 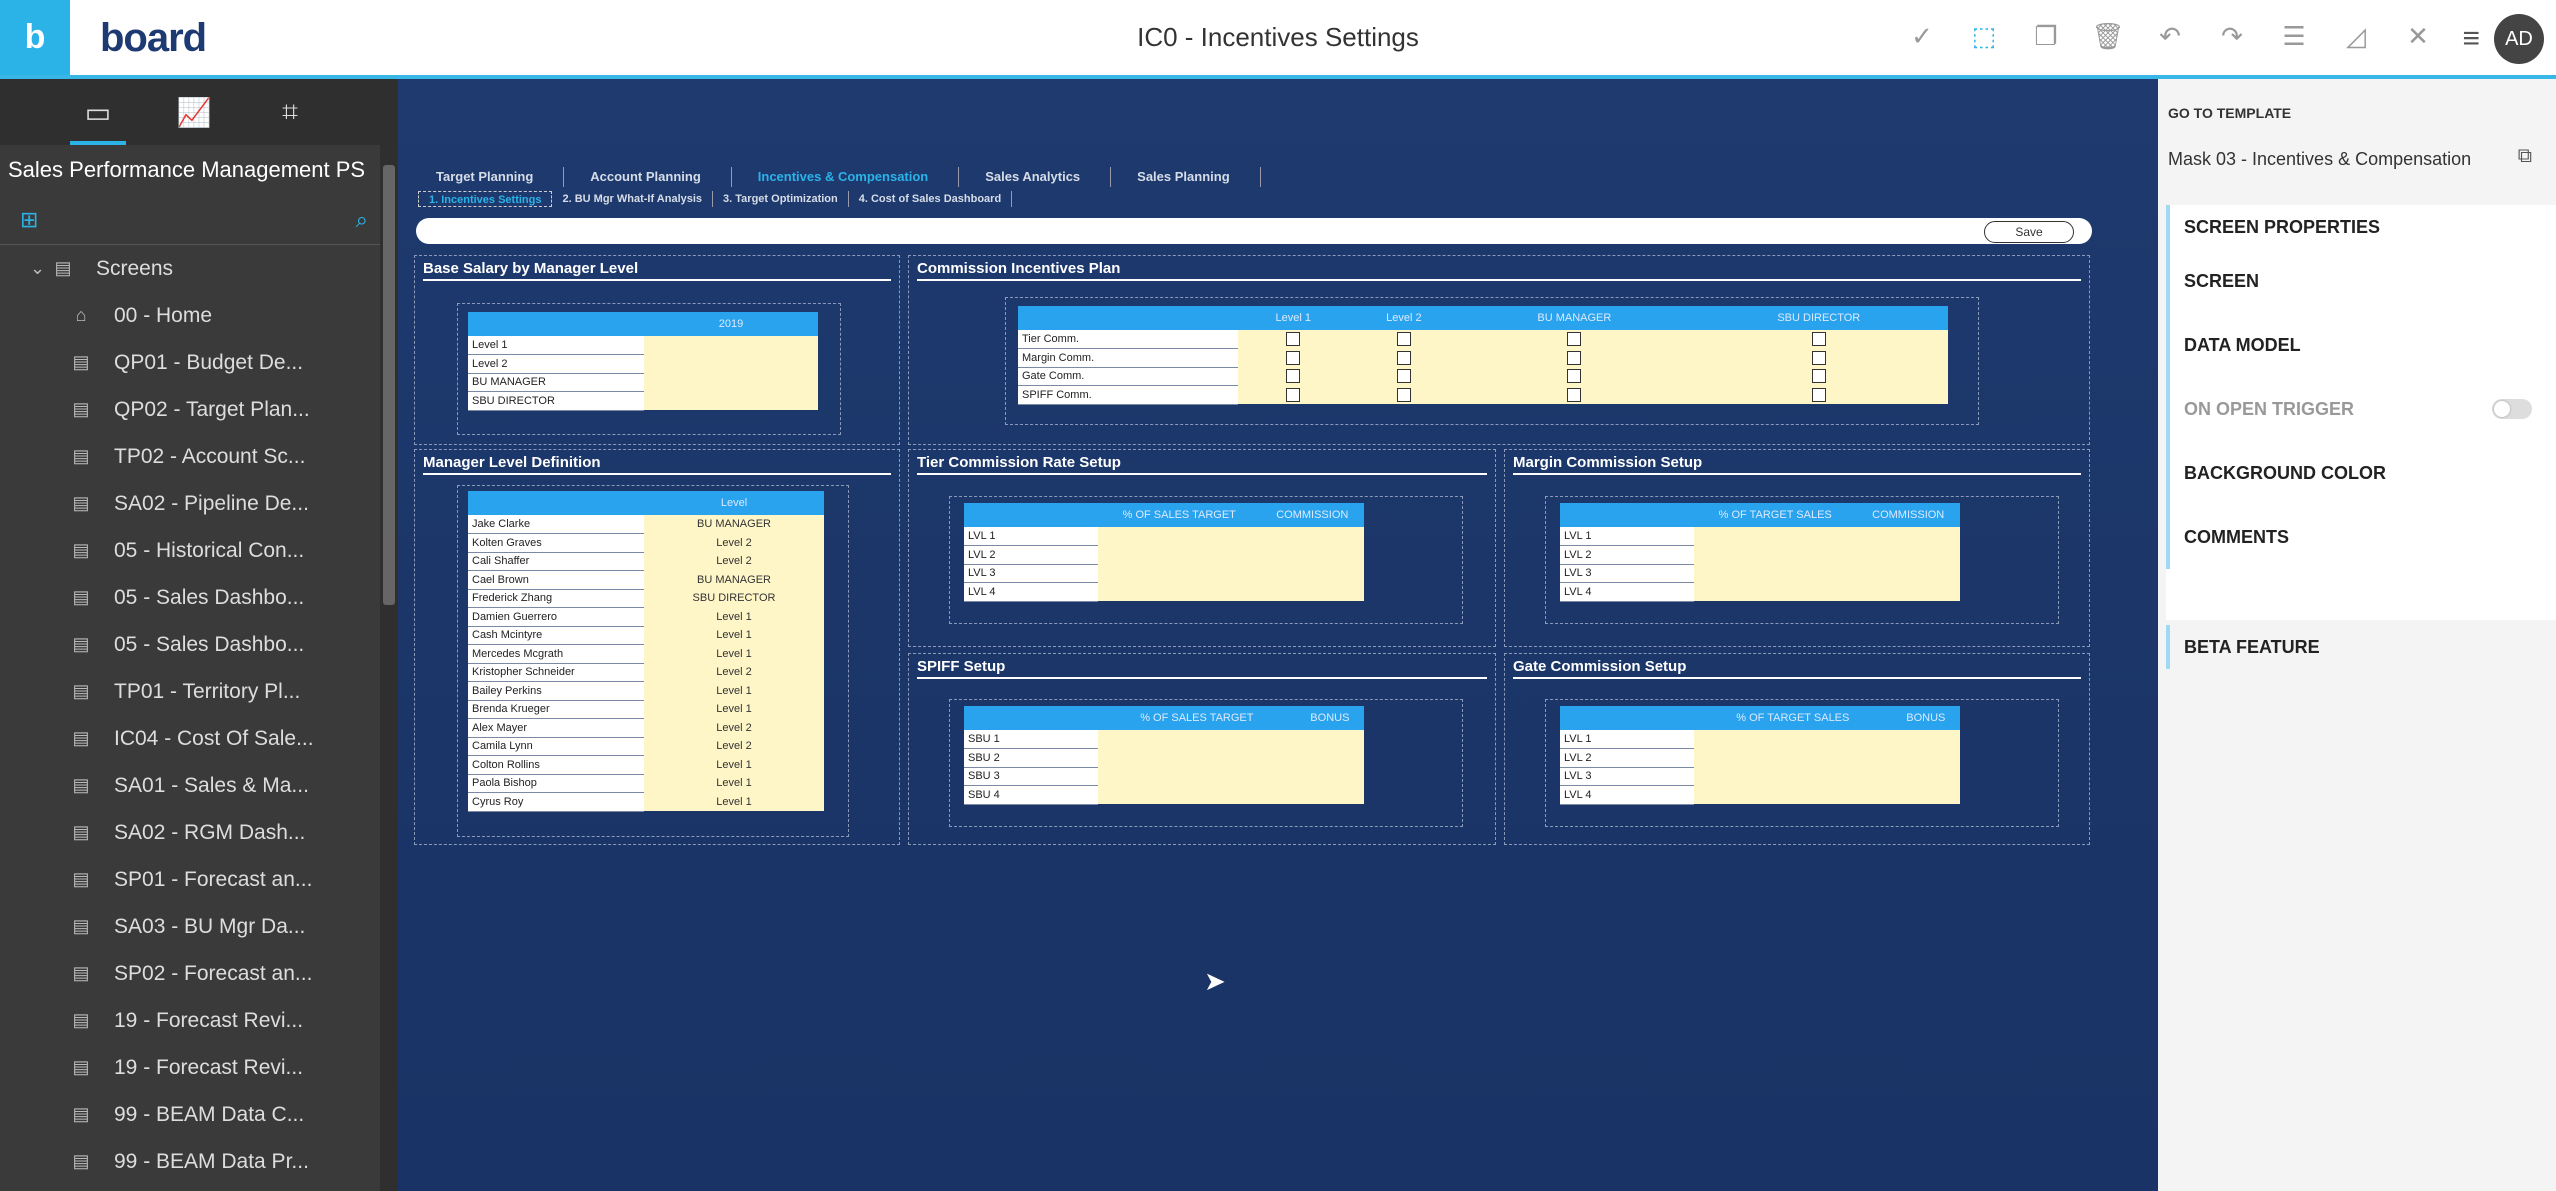 I want to click on property-item: ON OPEN TRIGGER, so click(x=2361, y=409).